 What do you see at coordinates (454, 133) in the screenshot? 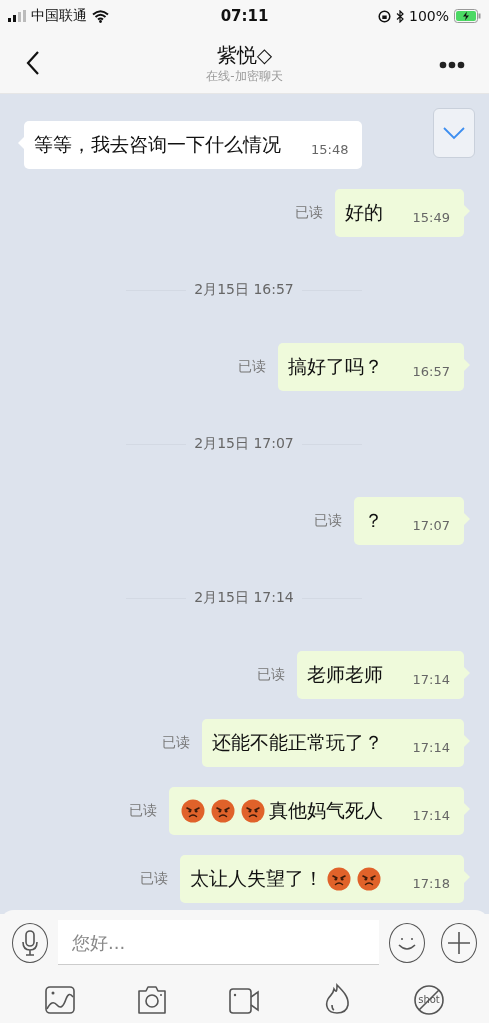
I see `chevron-down-icon` at bounding box center [454, 133].